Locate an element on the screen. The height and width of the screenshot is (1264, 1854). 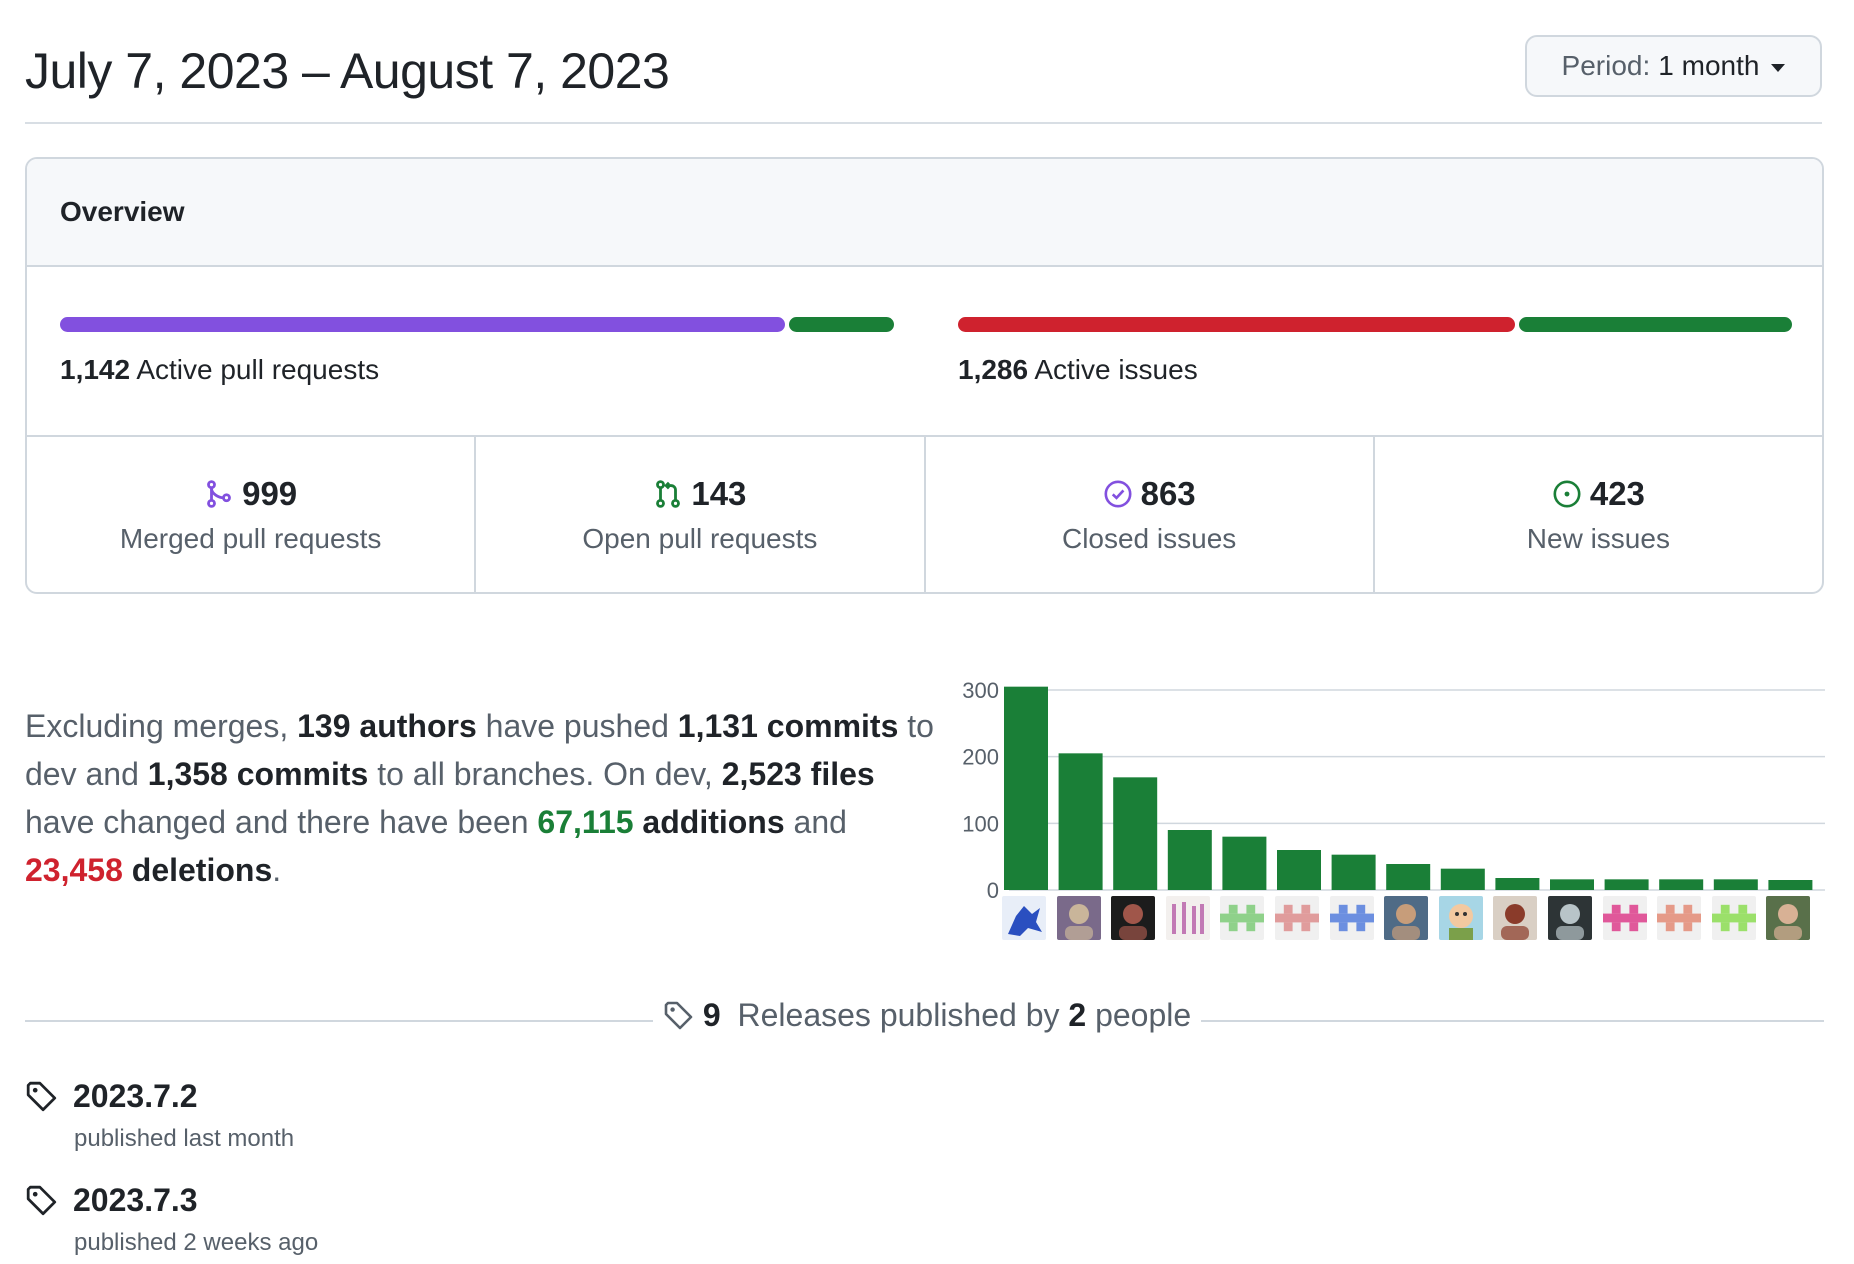
date-range-title: July 7, 2023 – August 7, 2023 is located at coordinates (347, 71).